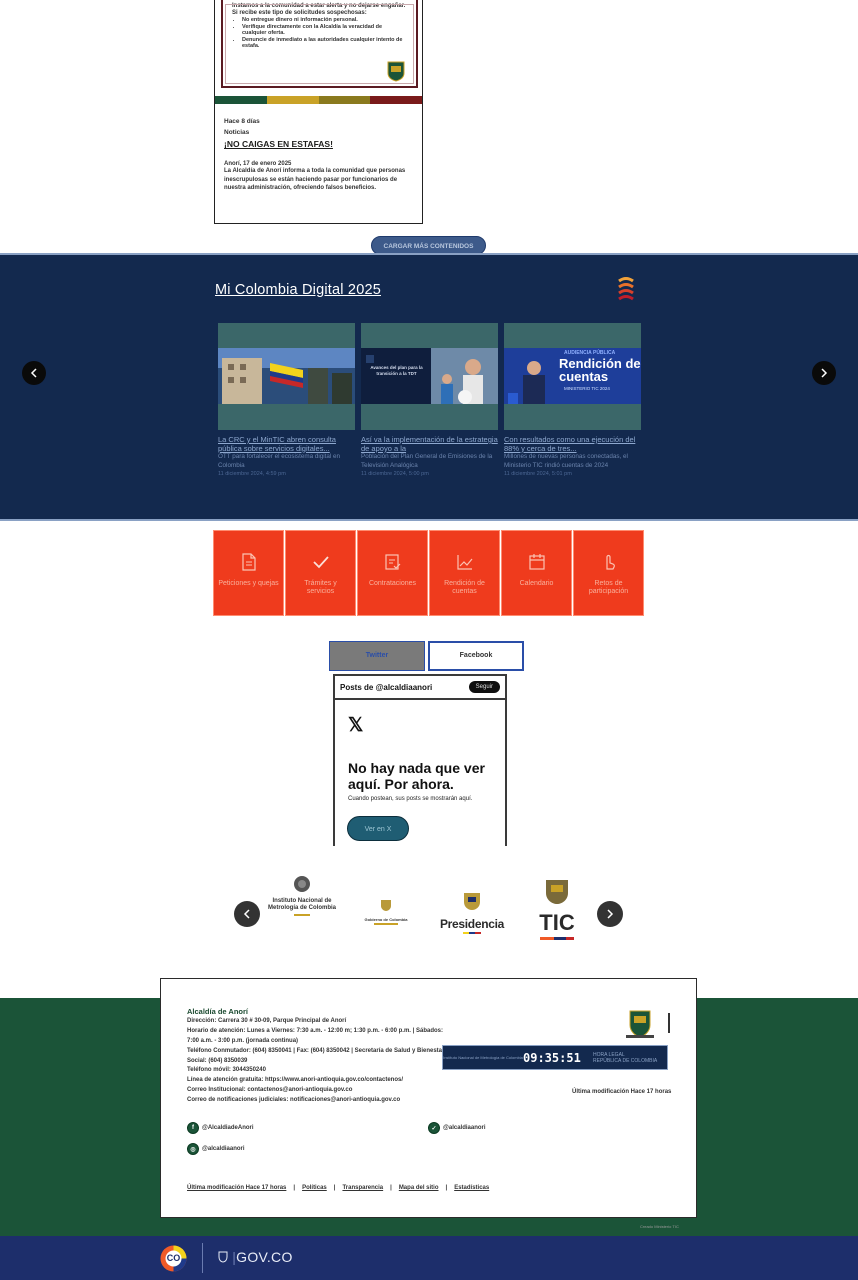 This screenshot has height=1280, width=858. I want to click on presidencia-crest-icon, so click(472, 901).